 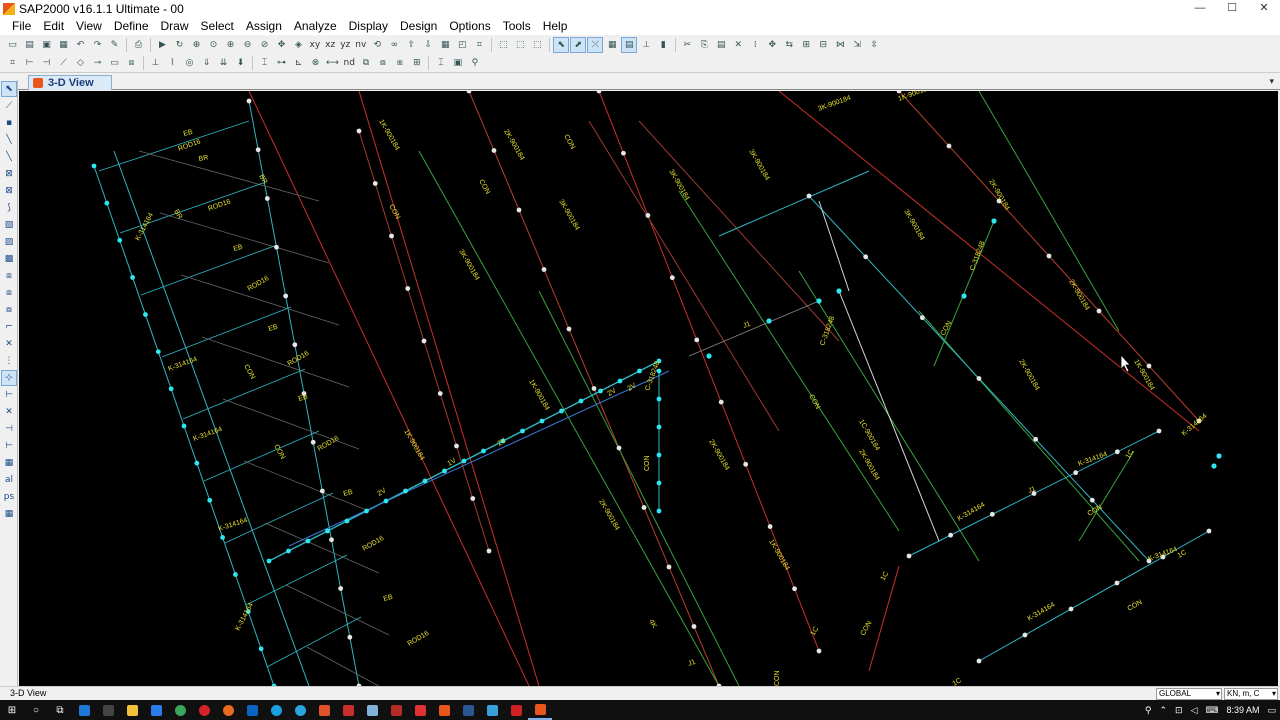 What do you see at coordinates (475, 63) in the screenshot?
I see `verify-icon: ⚲` at bounding box center [475, 63].